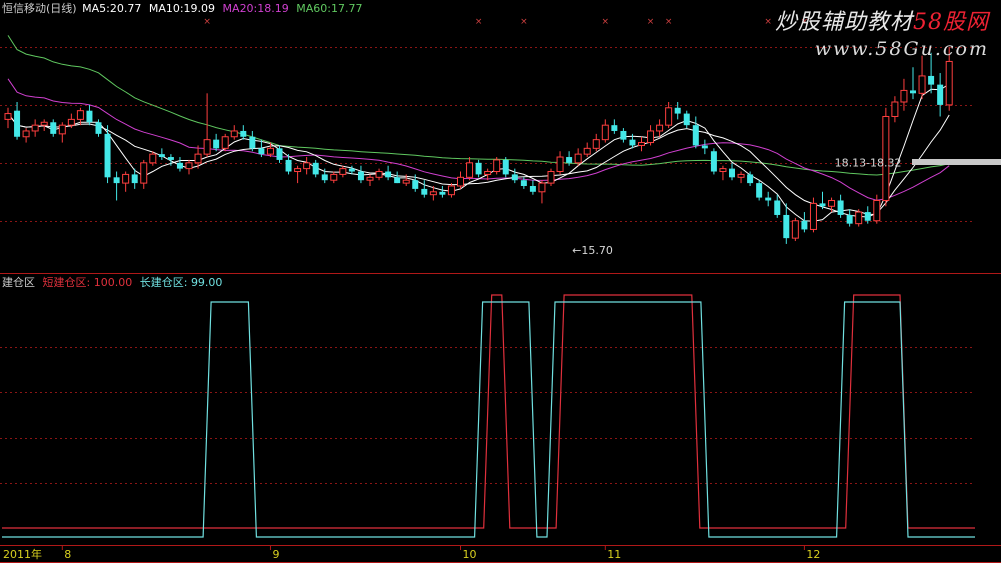 The image size is (1001, 563). I want to click on stock-title: 恒信移动(日线), so click(39, 8).